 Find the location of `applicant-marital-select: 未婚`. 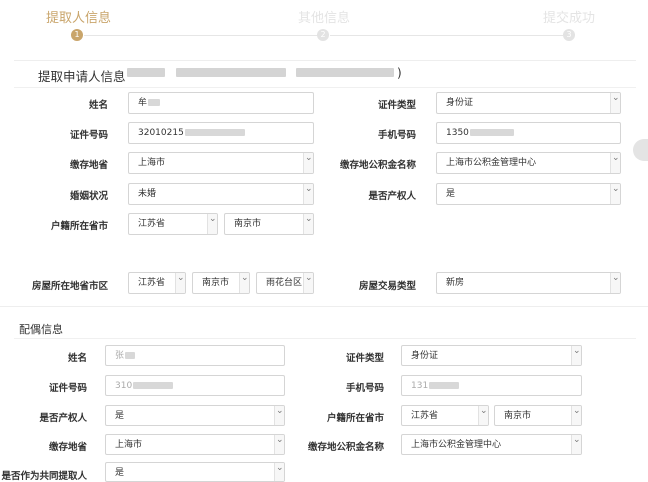

applicant-marital-select: 未婚 is located at coordinates (221, 194).